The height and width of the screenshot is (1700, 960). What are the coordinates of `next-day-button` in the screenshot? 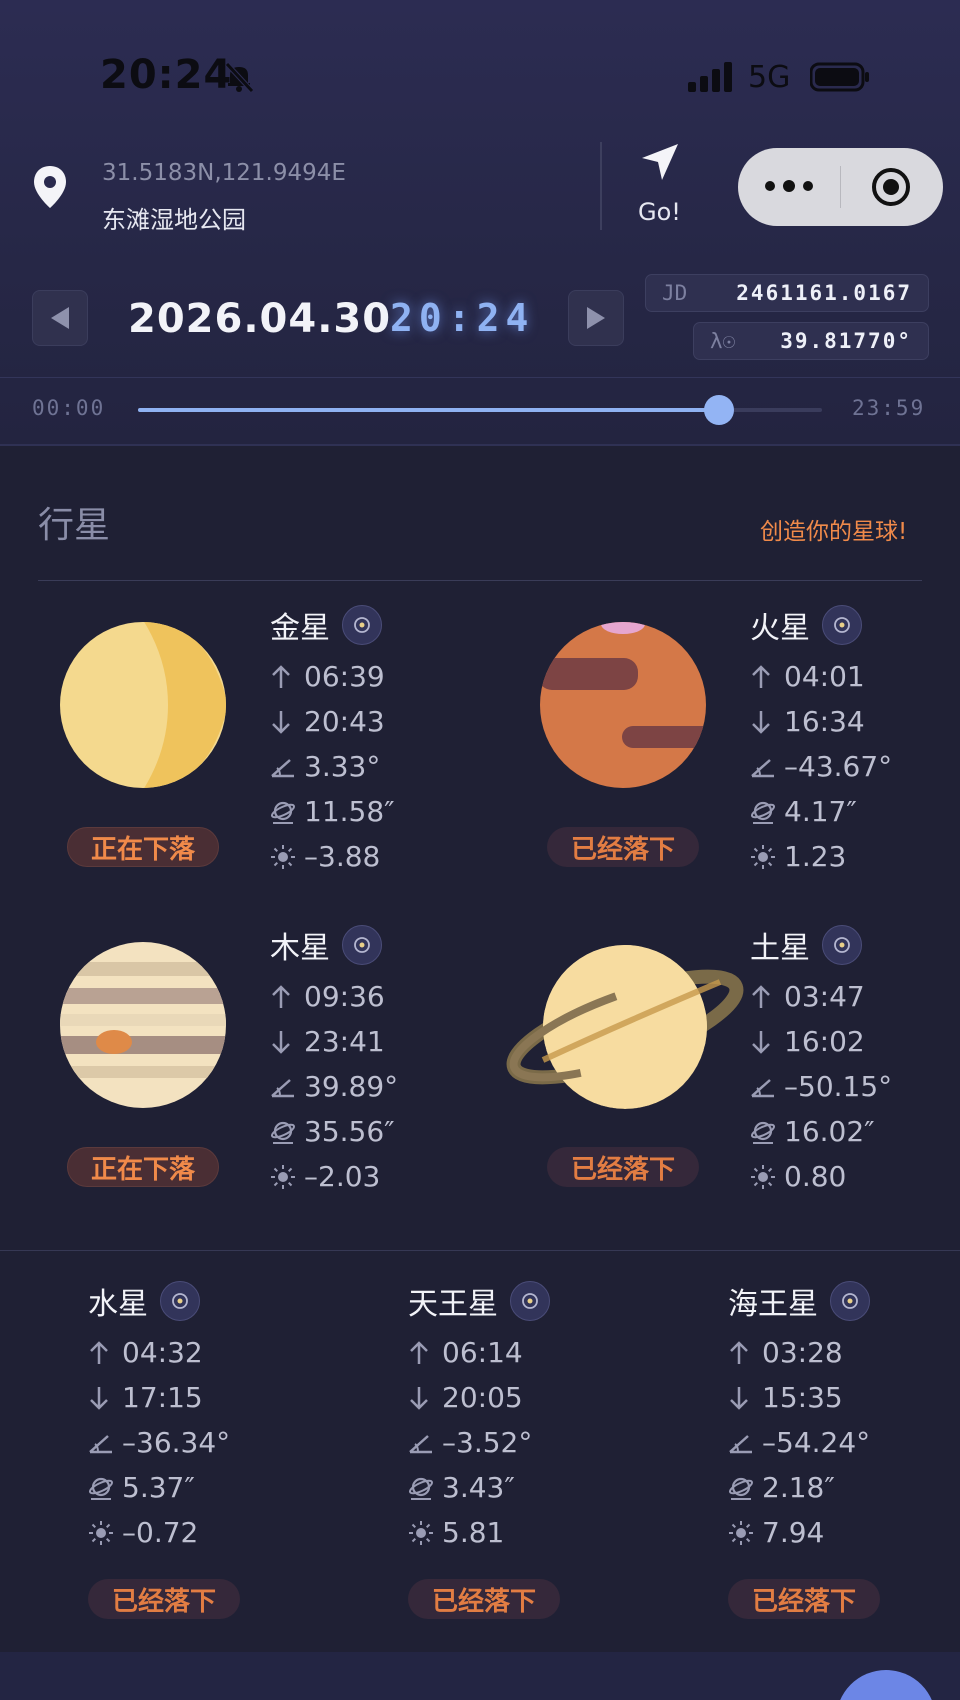 It's located at (596, 318).